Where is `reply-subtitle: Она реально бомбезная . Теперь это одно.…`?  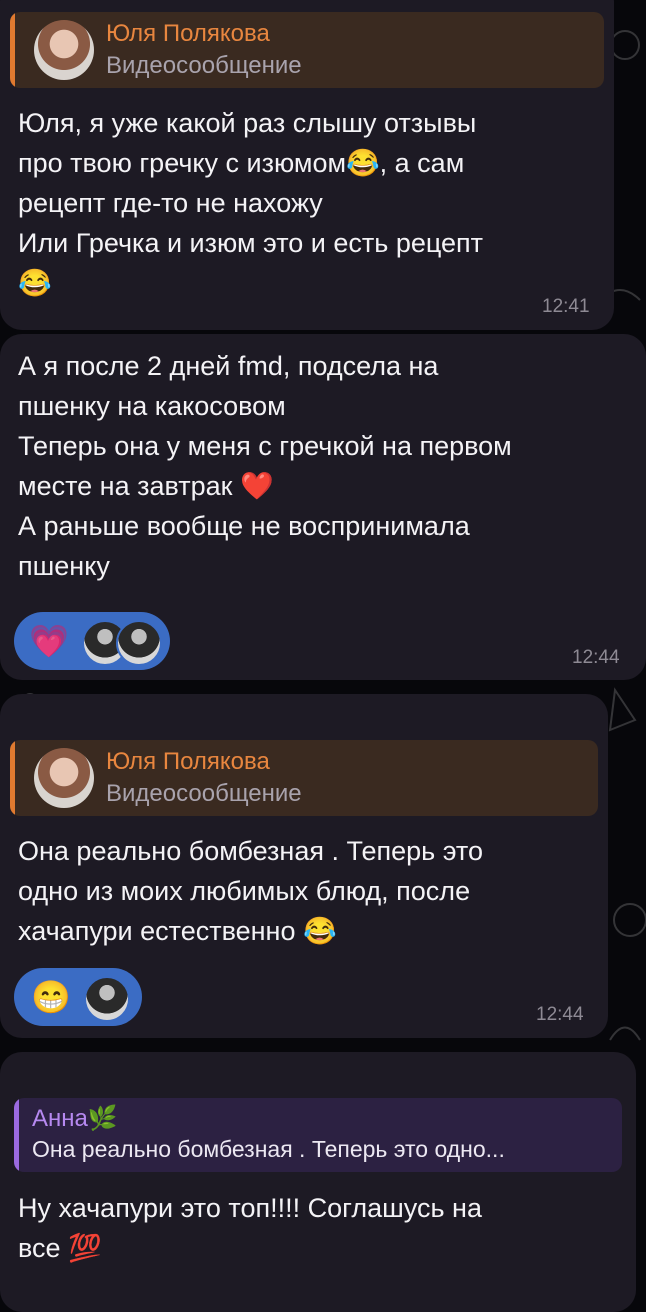
reply-subtitle: Она реально бомбезная . Теперь это одно.… is located at coordinates (268, 1149).